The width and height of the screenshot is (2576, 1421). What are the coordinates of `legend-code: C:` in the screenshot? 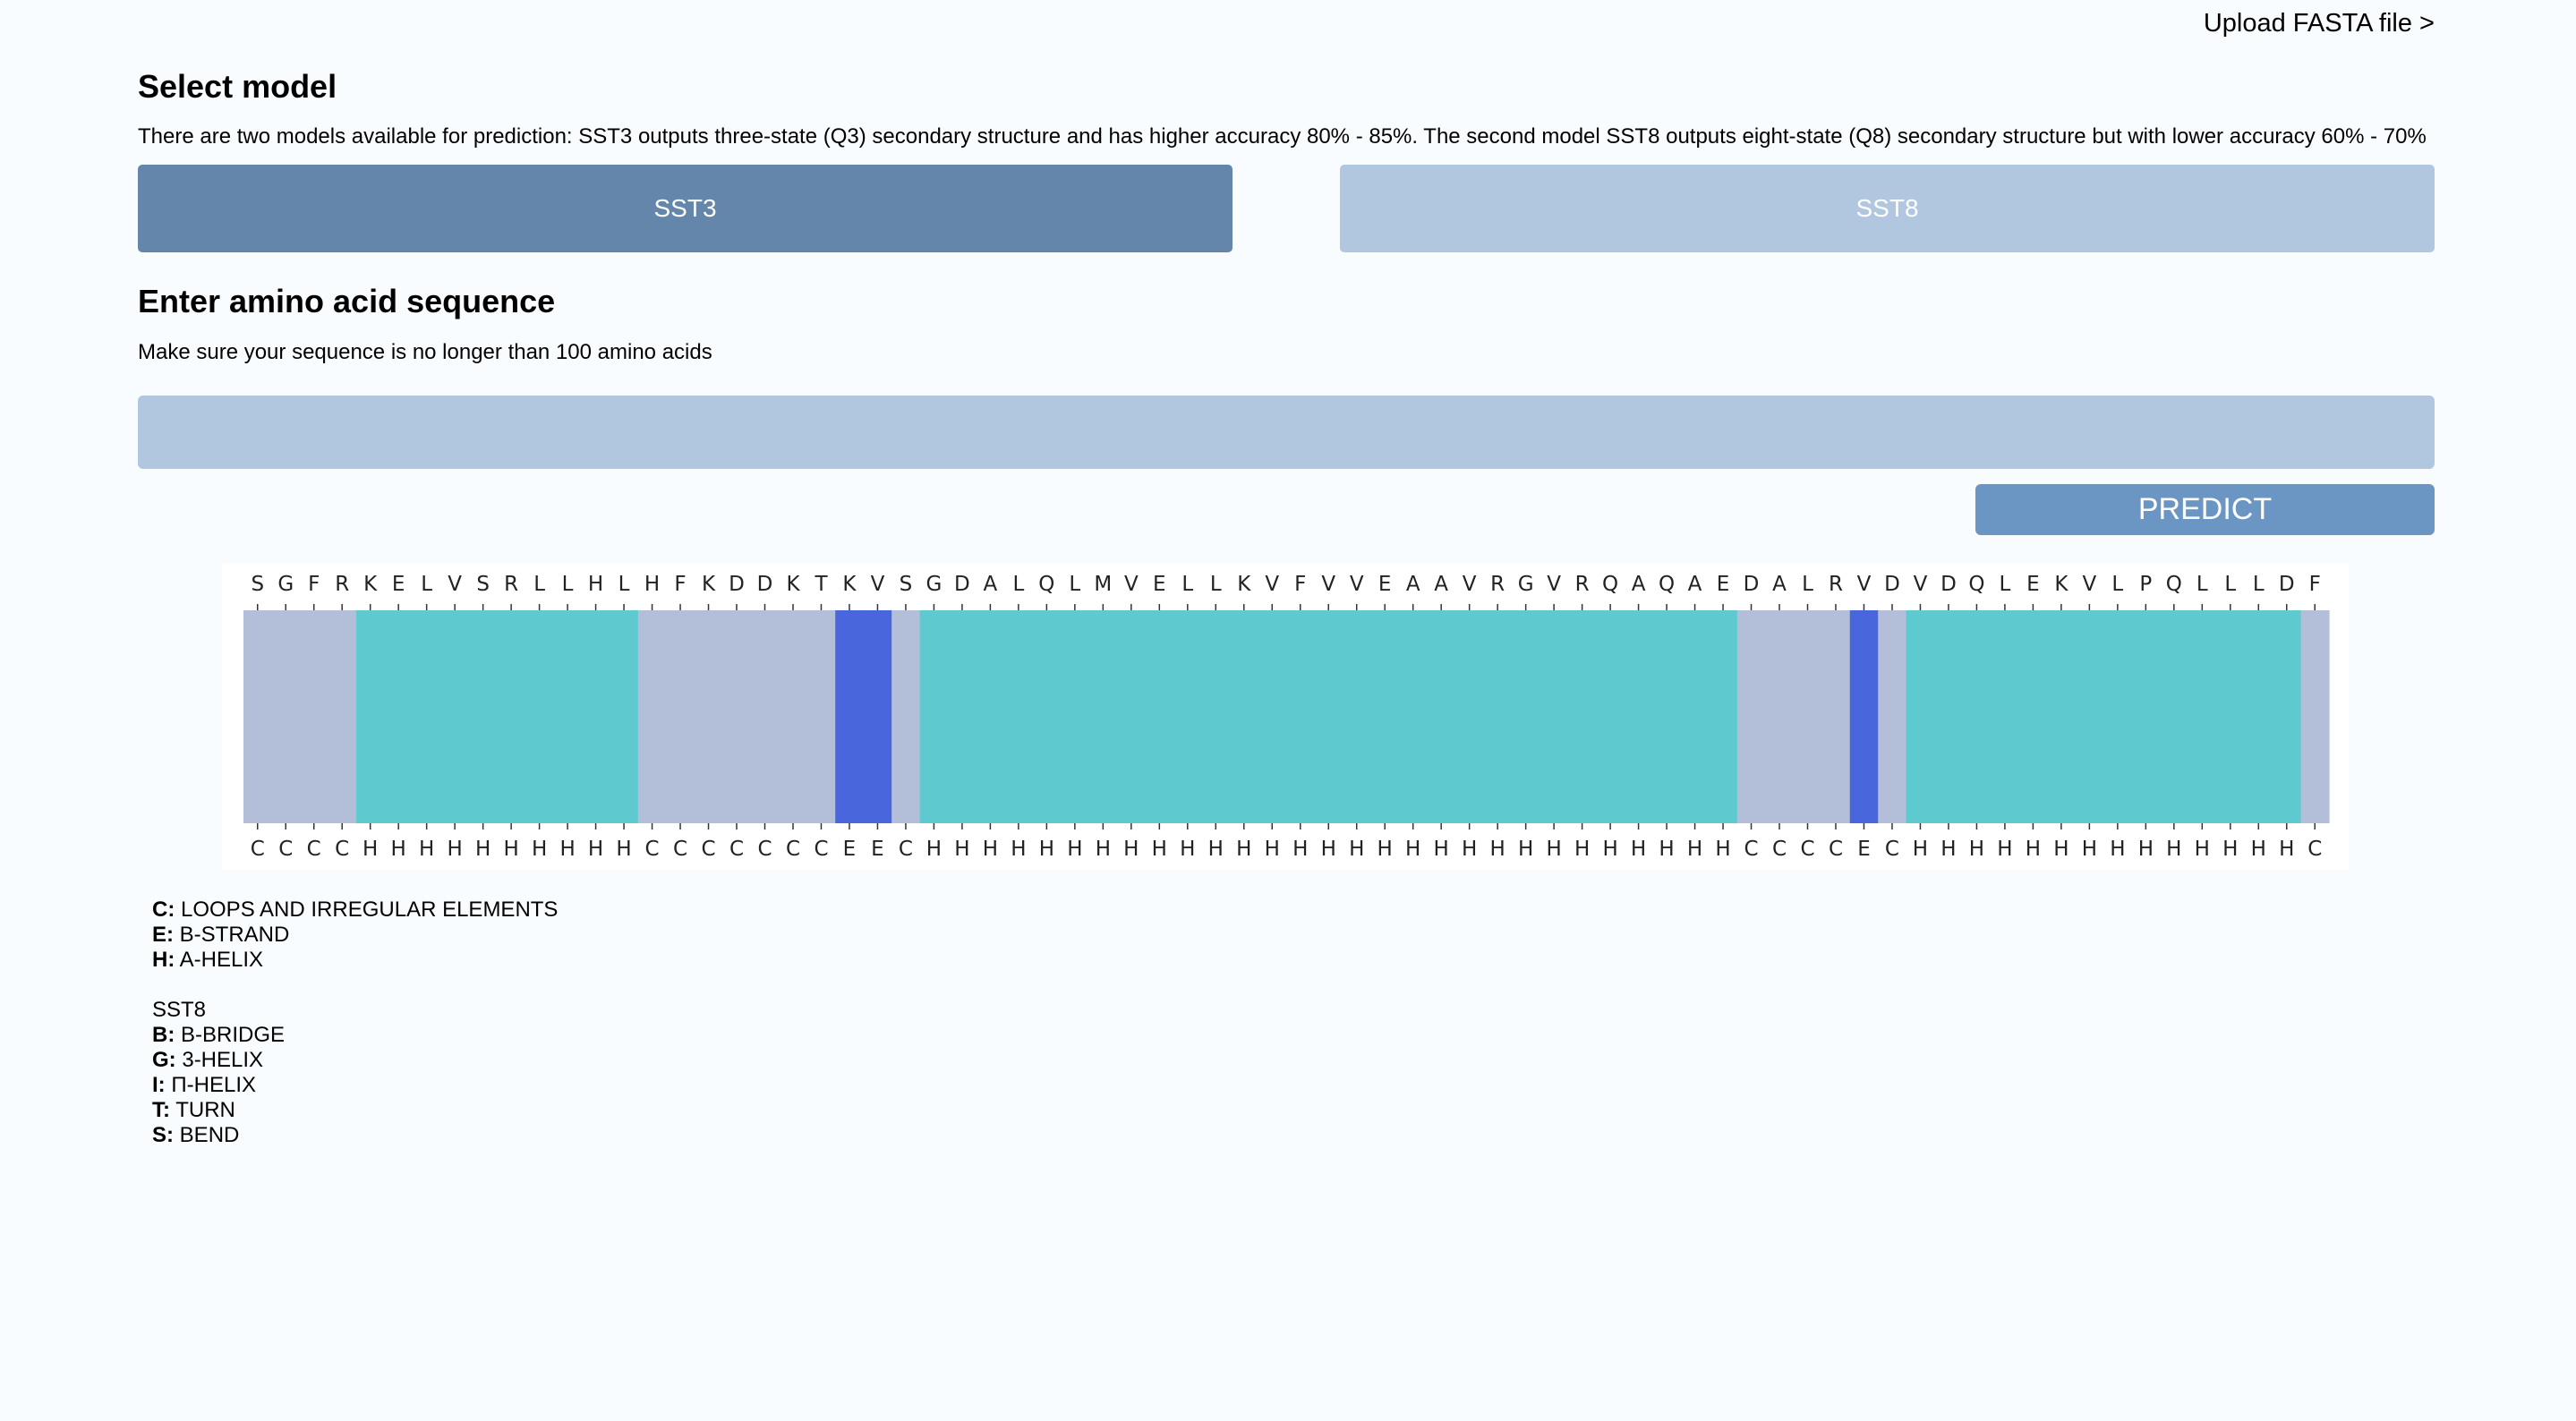 It's located at (163, 910).